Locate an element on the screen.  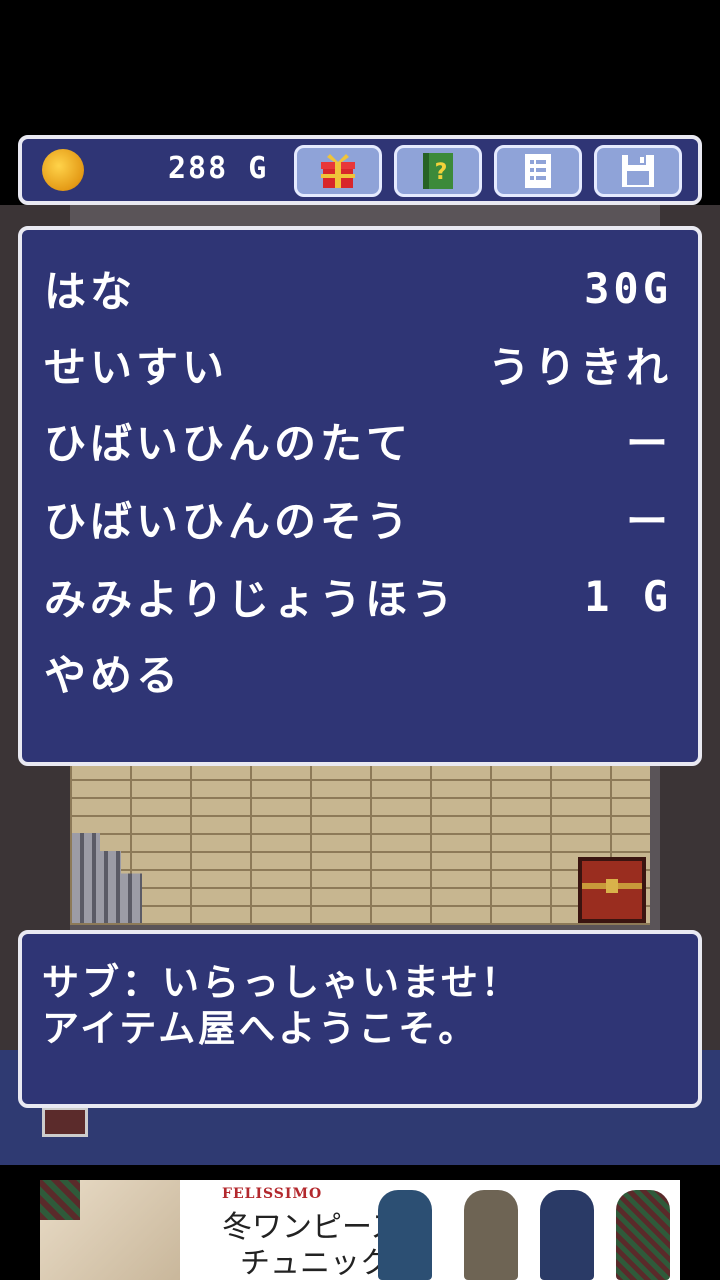
menu-item-label: ひばいひんのそう is located at coordinates (228, 521).